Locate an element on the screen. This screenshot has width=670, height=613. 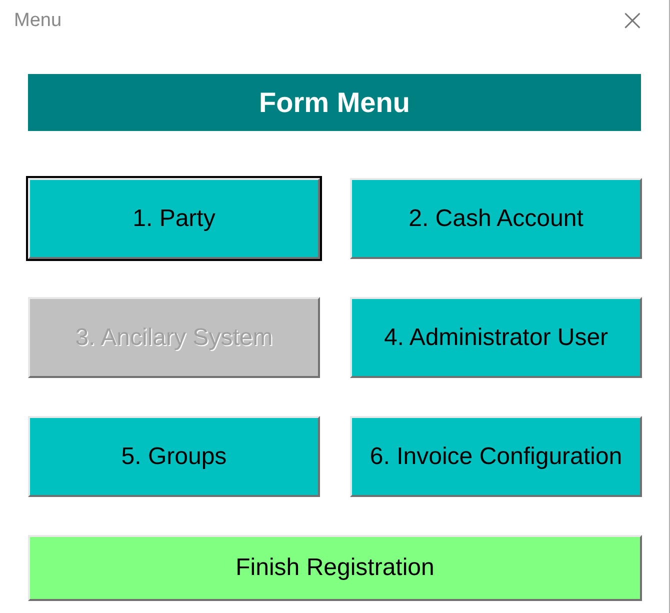
menu-button: 1. Party is located at coordinates (174, 218).